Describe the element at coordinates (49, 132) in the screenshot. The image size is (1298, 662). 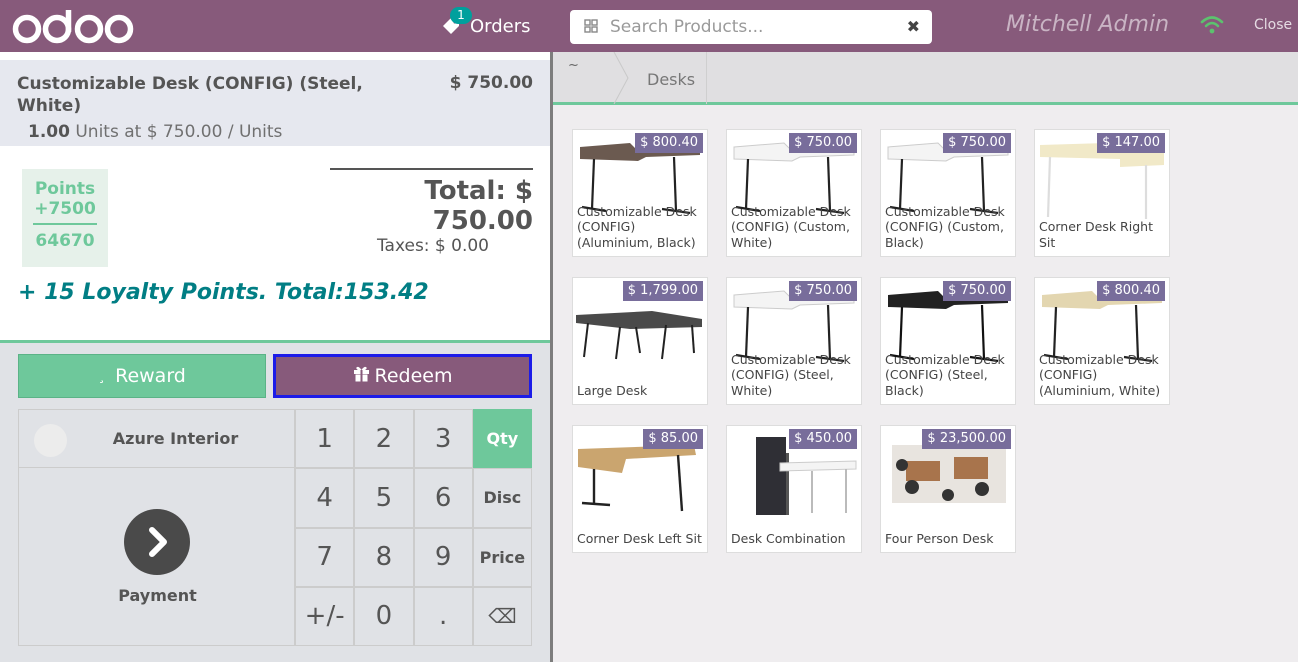
I see `order-line-qty: 1.00` at that location.